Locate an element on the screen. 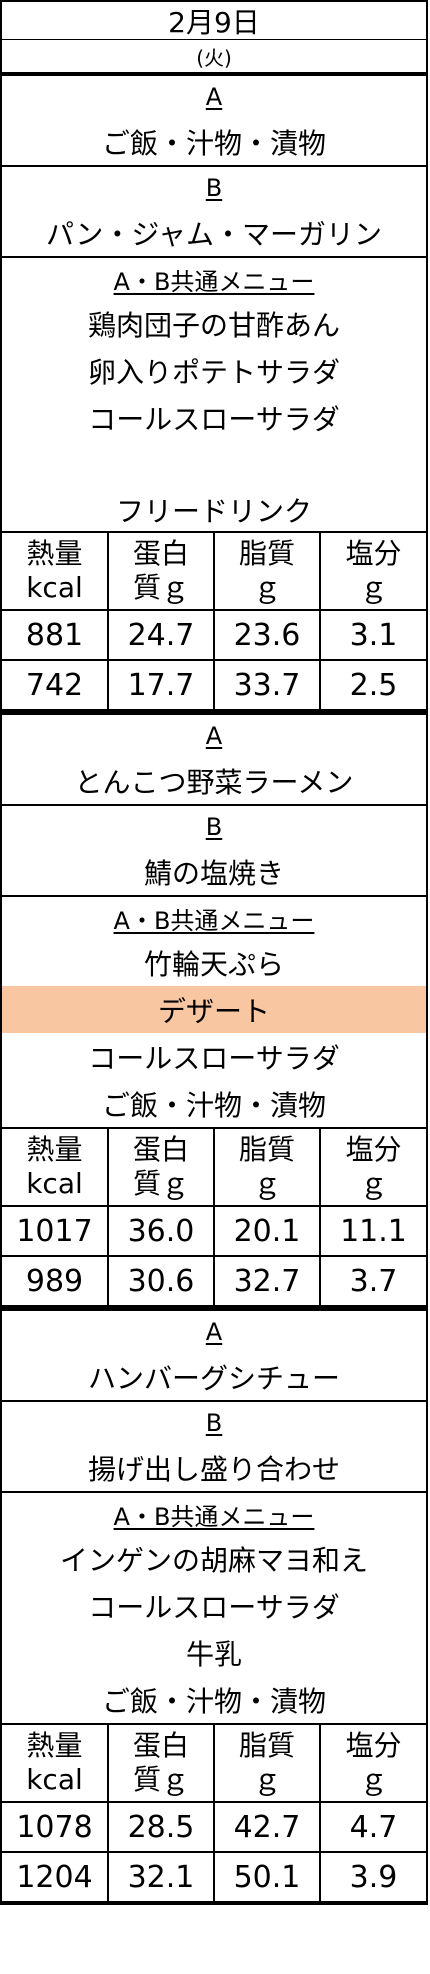 The image size is (430, 1974). fat-value: 50.1 is located at coordinates (267, 1877).